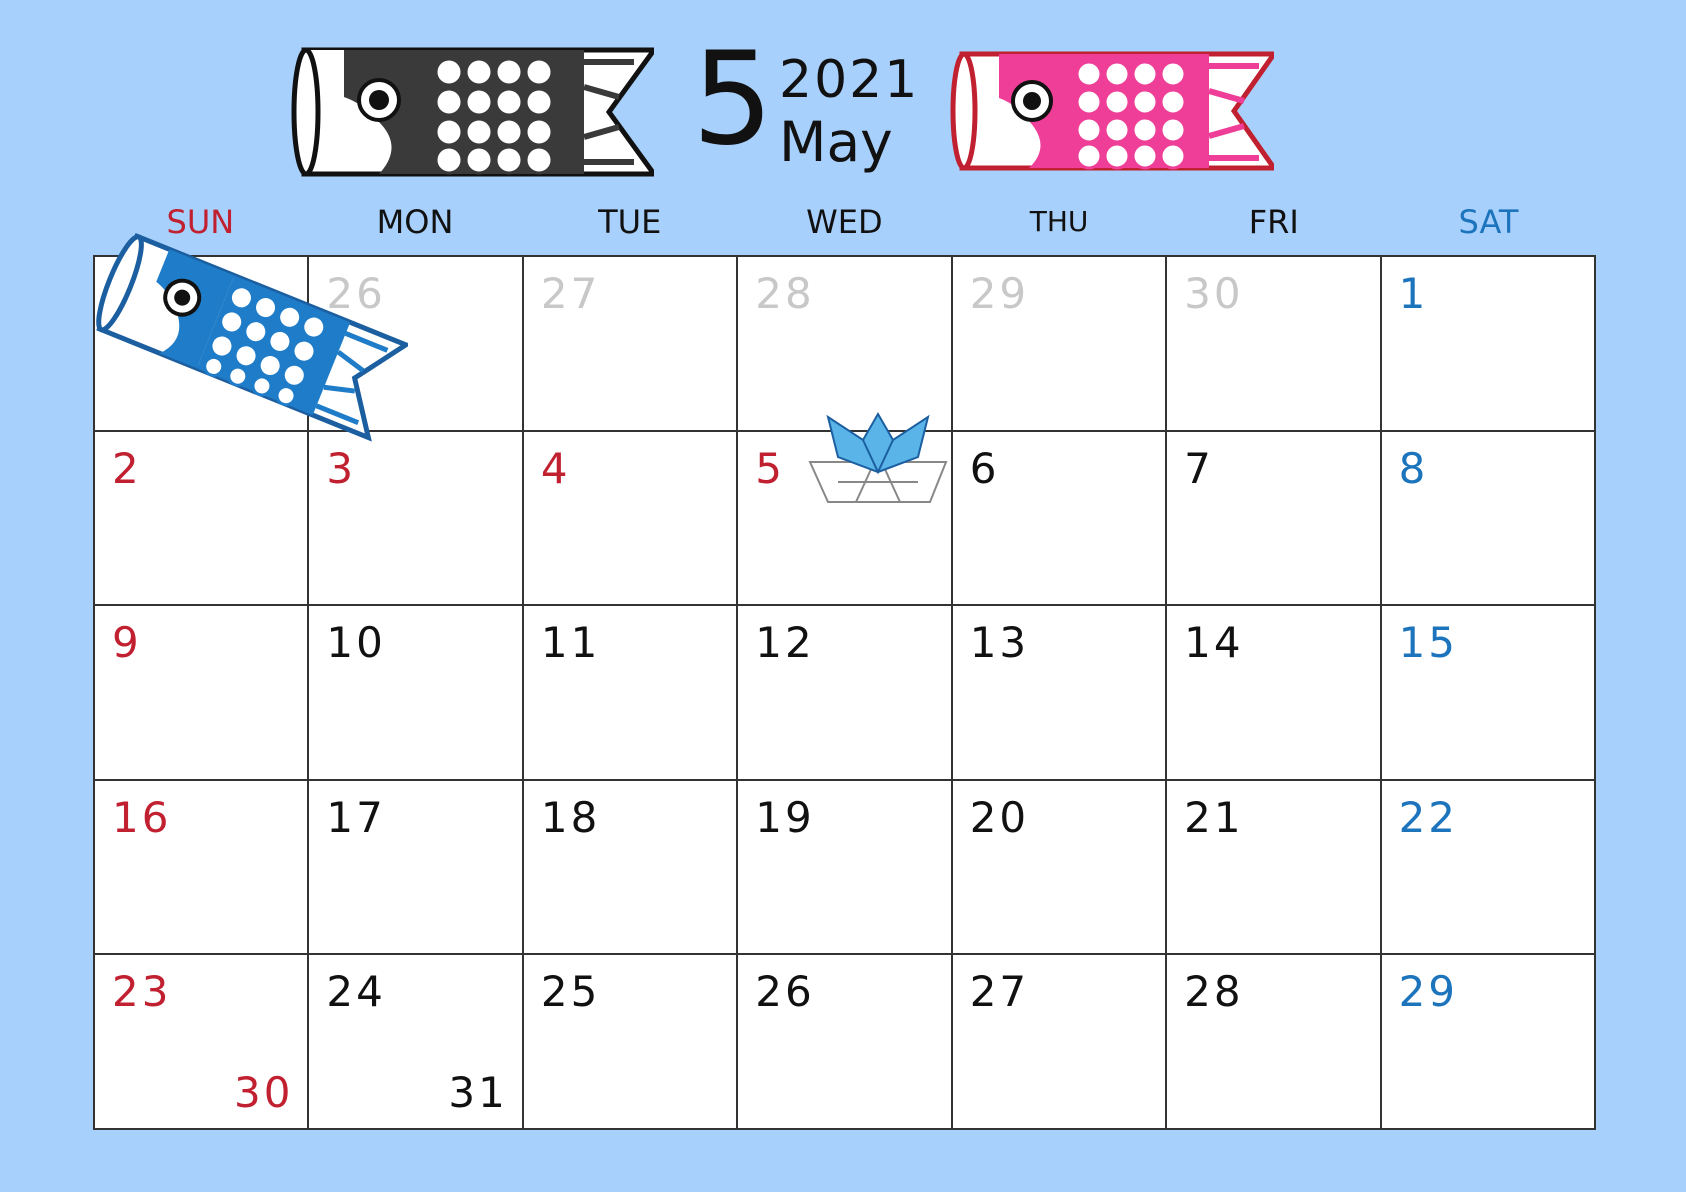 The image size is (1686, 1192). I want to click on day-number-overflow: 31, so click(478, 1092).